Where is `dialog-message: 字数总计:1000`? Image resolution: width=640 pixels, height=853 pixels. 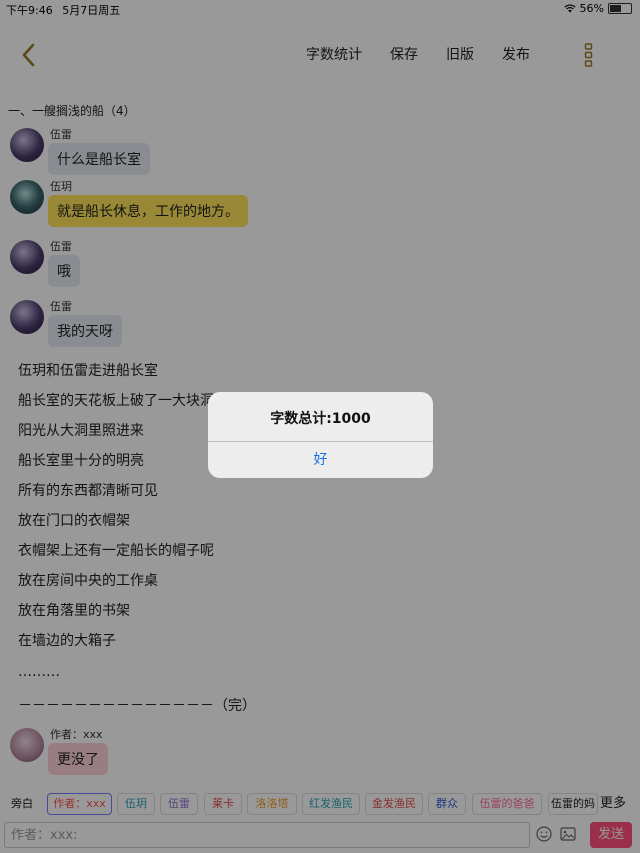 dialog-message: 字数总计:1000 is located at coordinates (320, 419).